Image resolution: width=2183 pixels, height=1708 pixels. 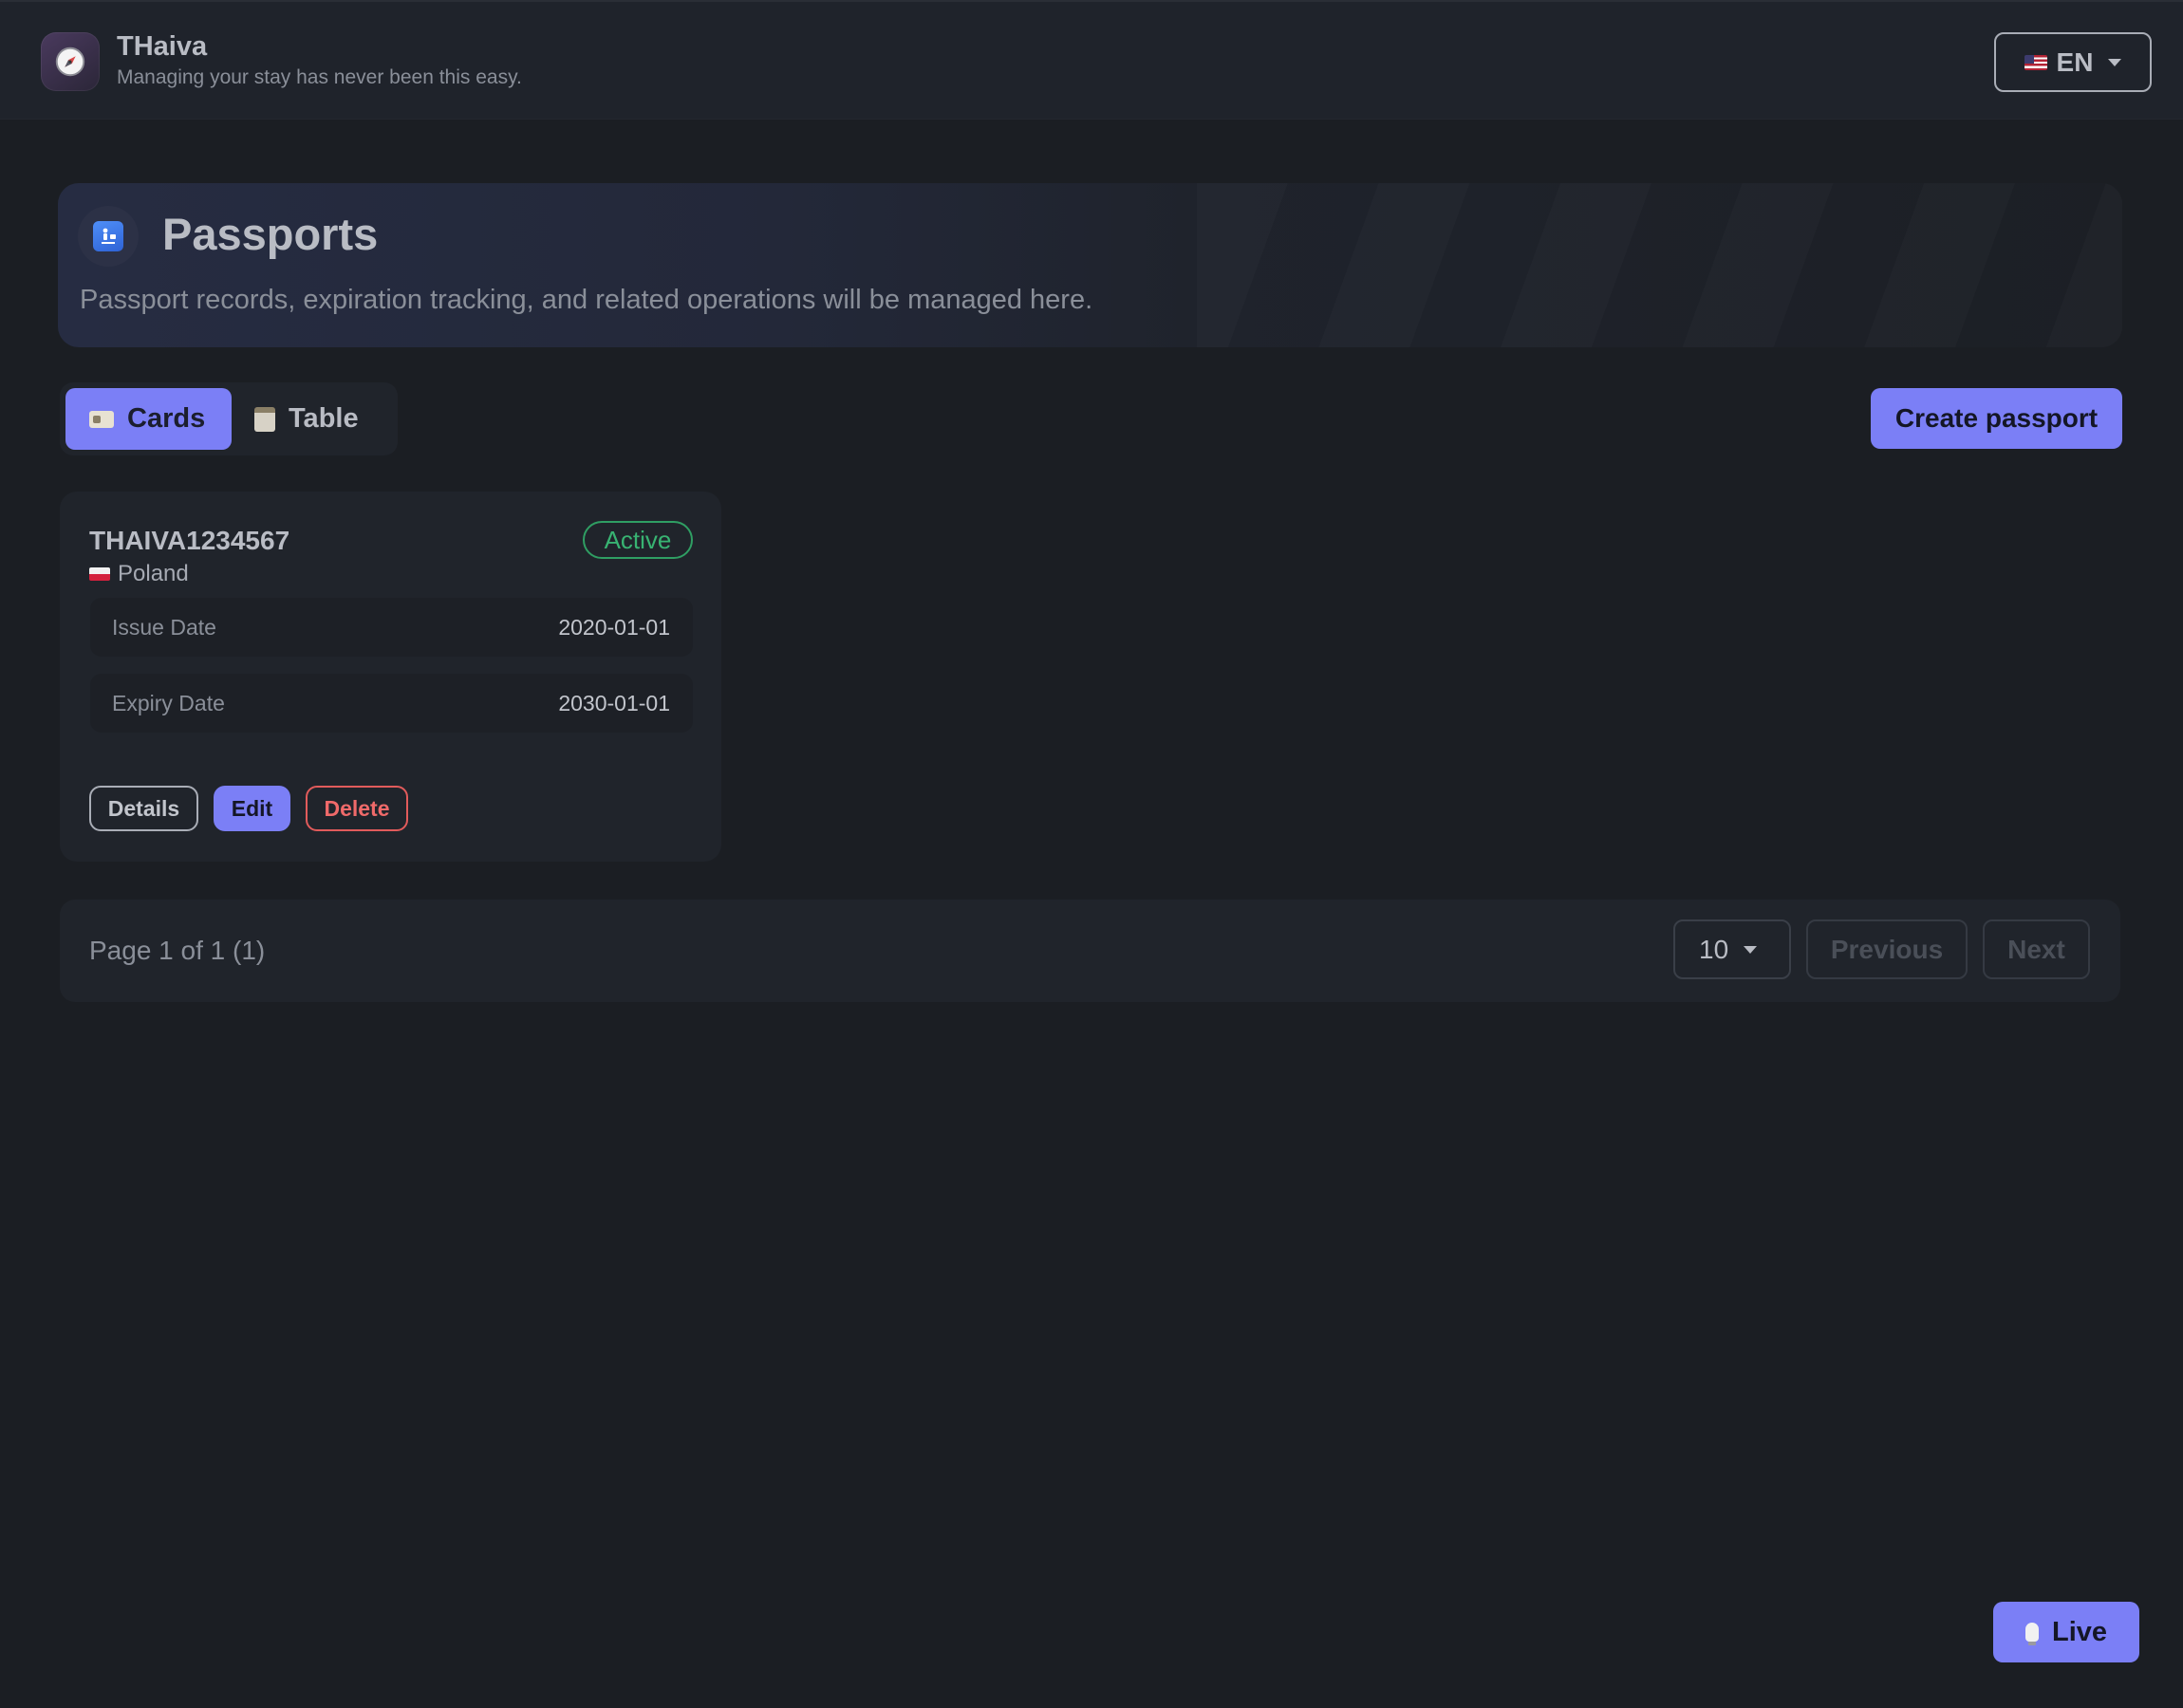 I want to click on pagination-summary: Page 1 of 1 (1), so click(x=178, y=950).